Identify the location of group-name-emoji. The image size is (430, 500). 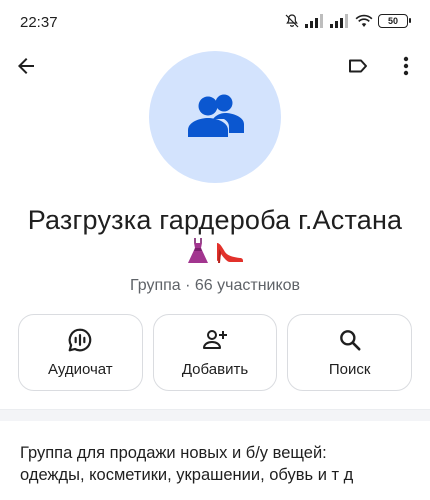
(215, 253).